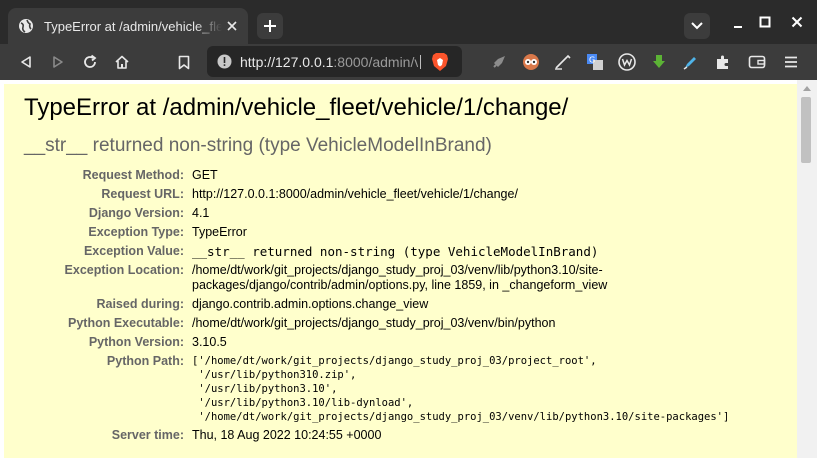 The height and width of the screenshot is (458, 817). What do you see at coordinates (408, 234) in the screenshot?
I see `table-row: Exception Type: TypeError` at bounding box center [408, 234].